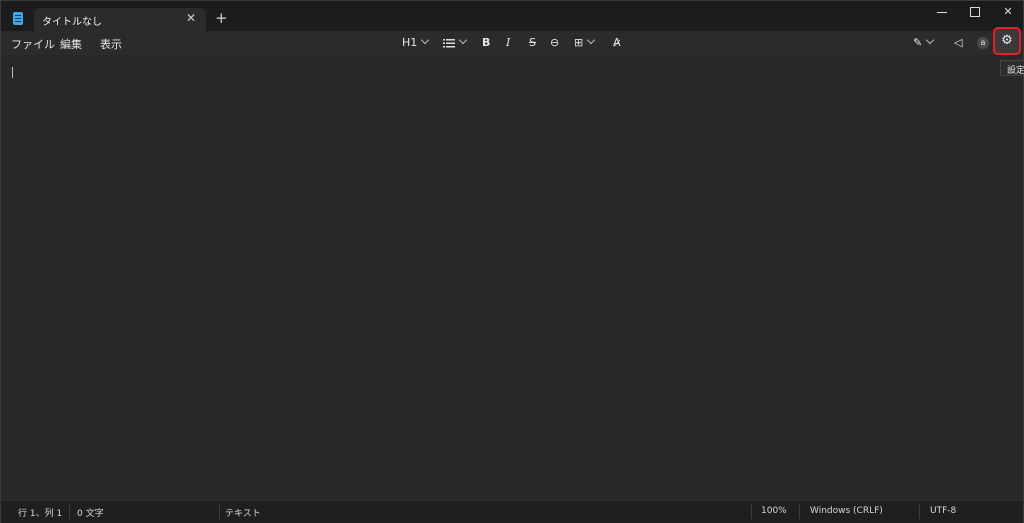 This screenshot has width=1024, height=523. What do you see at coordinates (221, 18) in the screenshot?
I see `new-tab-button: +` at bounding box center [221, 18].